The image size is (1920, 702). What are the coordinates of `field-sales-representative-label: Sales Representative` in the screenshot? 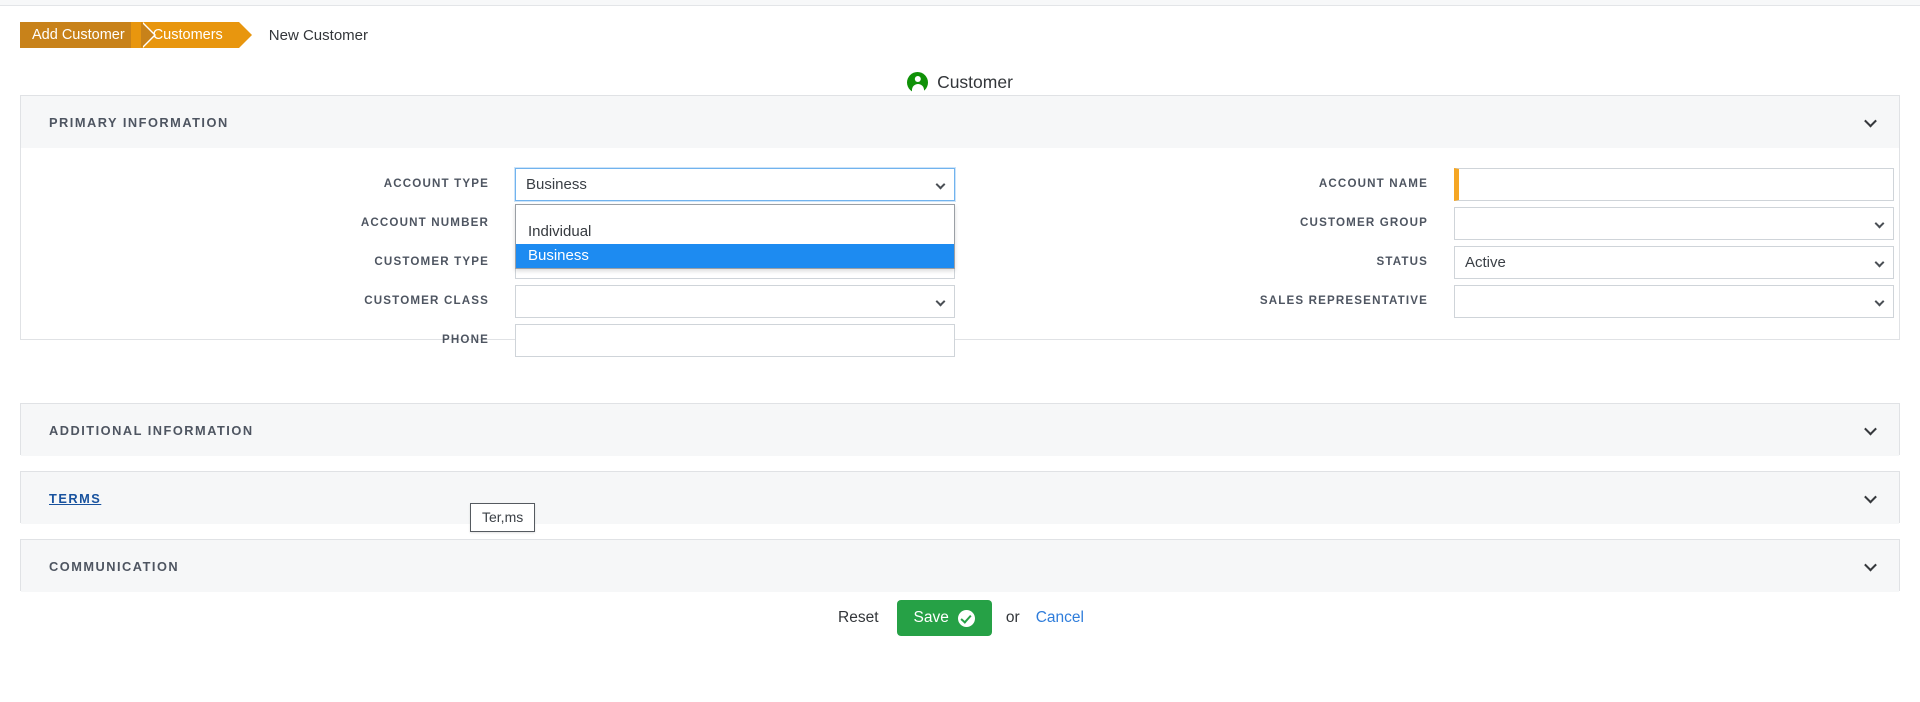 It's located at (1343, 300).